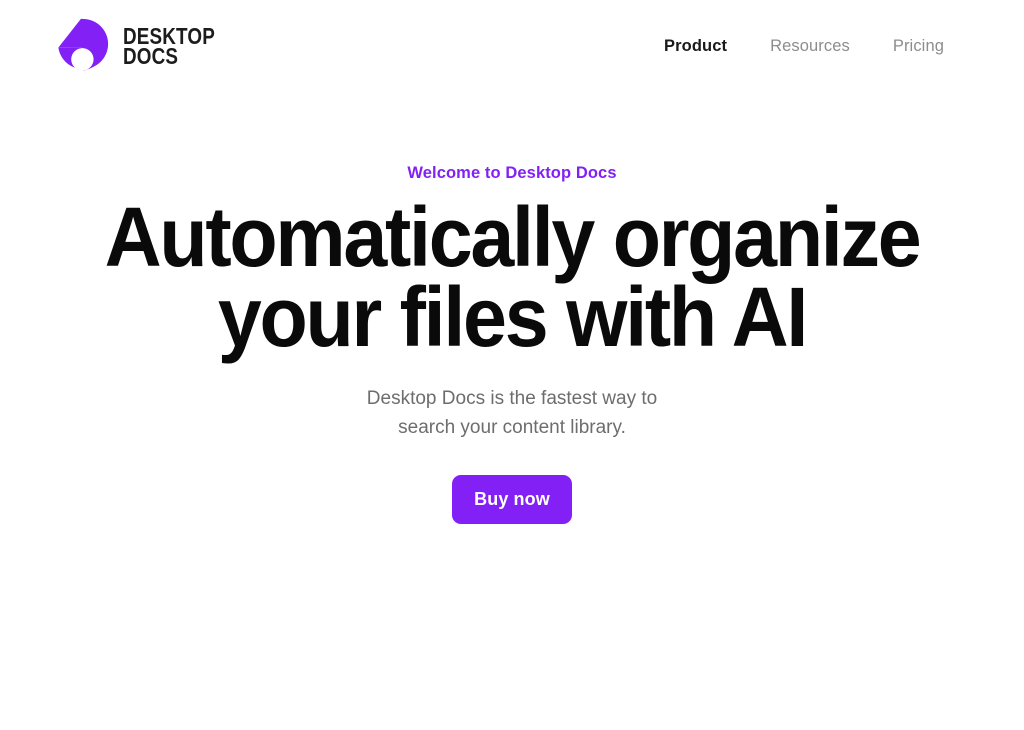  I want to click on site-header: DESKTOP DOCS Product Resources Pricing, so click(512, 46).